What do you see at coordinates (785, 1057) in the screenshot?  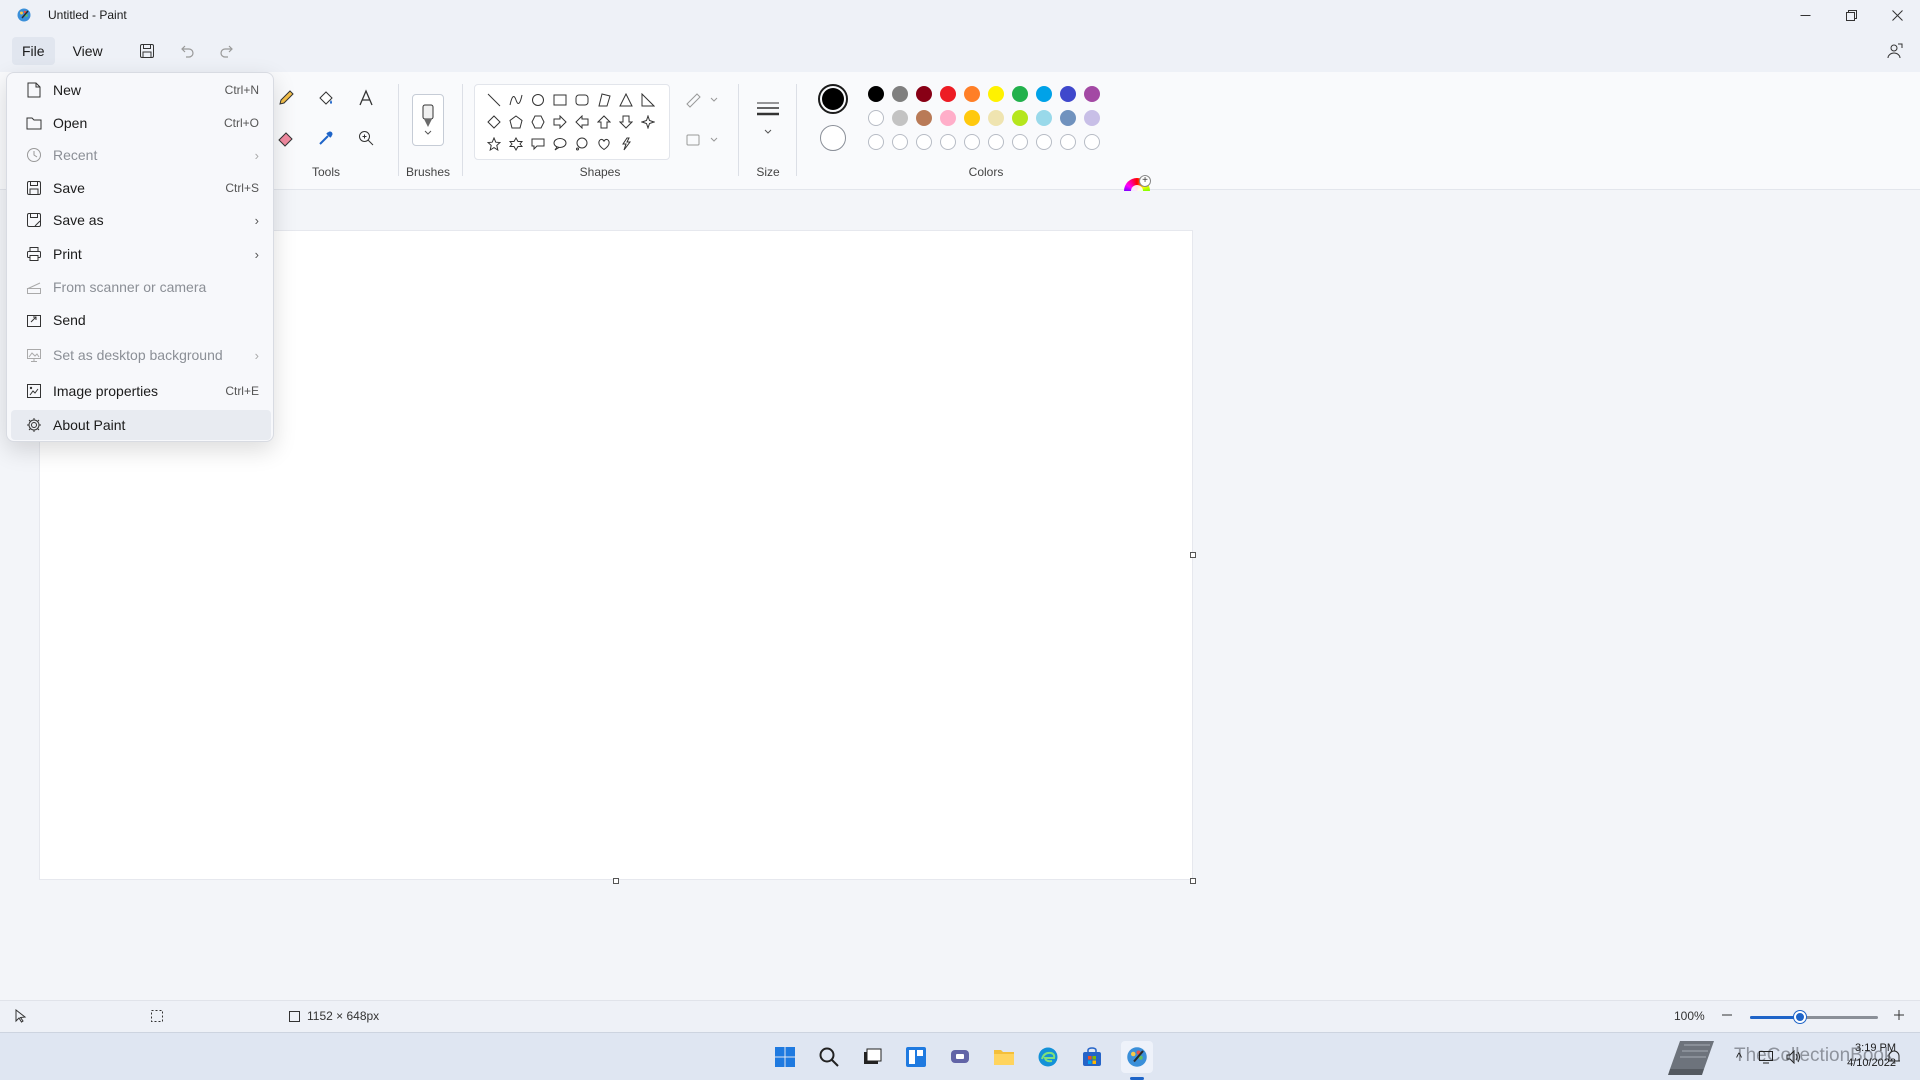 I see `start-button` at bounding box center [785, 1057].